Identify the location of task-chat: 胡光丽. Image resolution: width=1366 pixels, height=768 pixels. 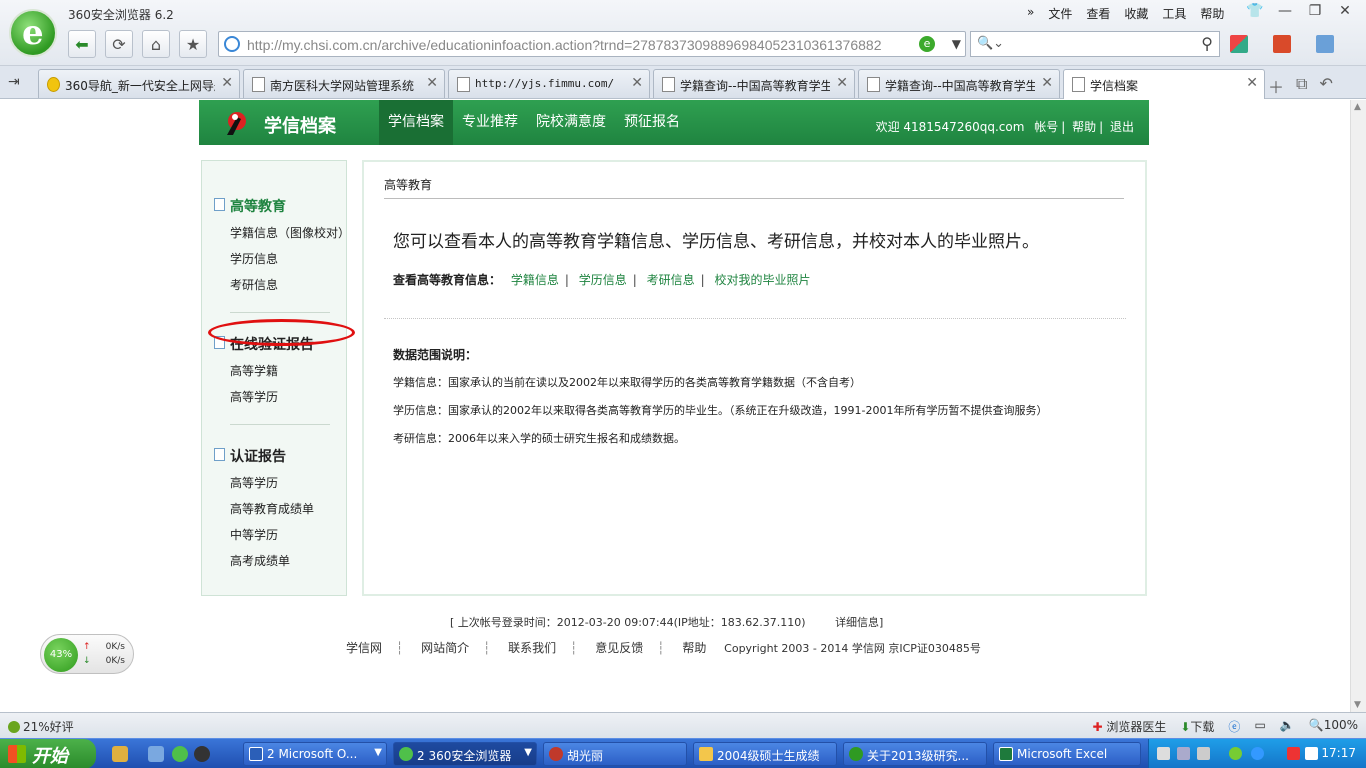
(615, 754).